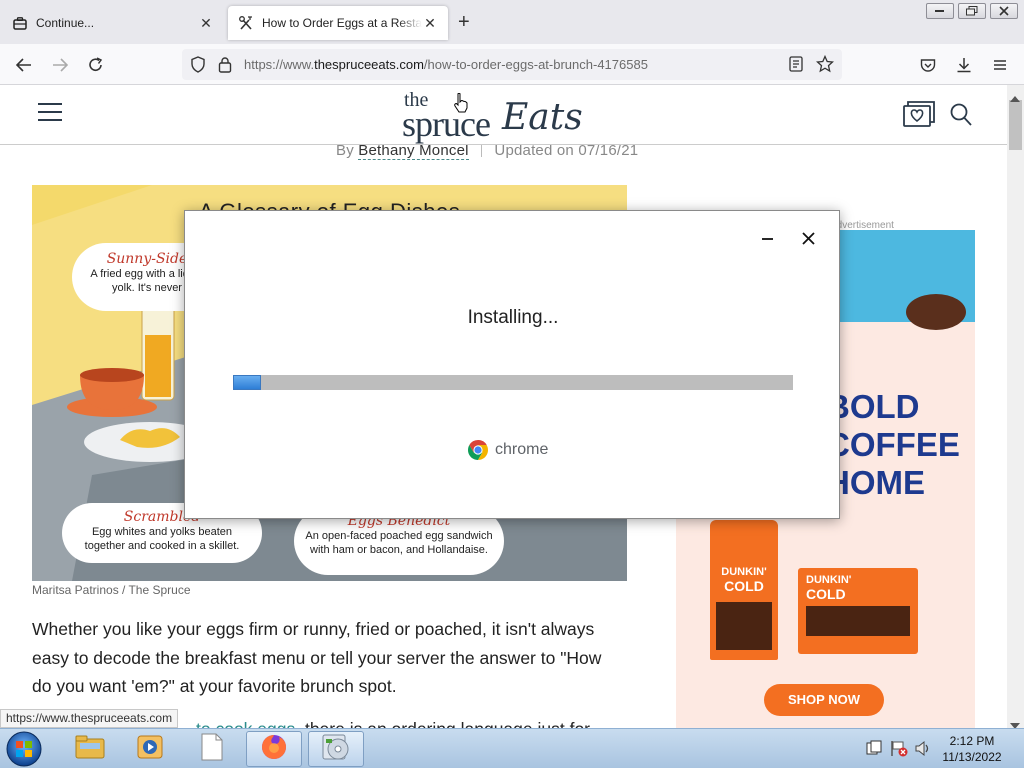 The height and width of the screenshot is (768, 1024). I want to click on site-menu-hamburger-icon, so click(50, 114).